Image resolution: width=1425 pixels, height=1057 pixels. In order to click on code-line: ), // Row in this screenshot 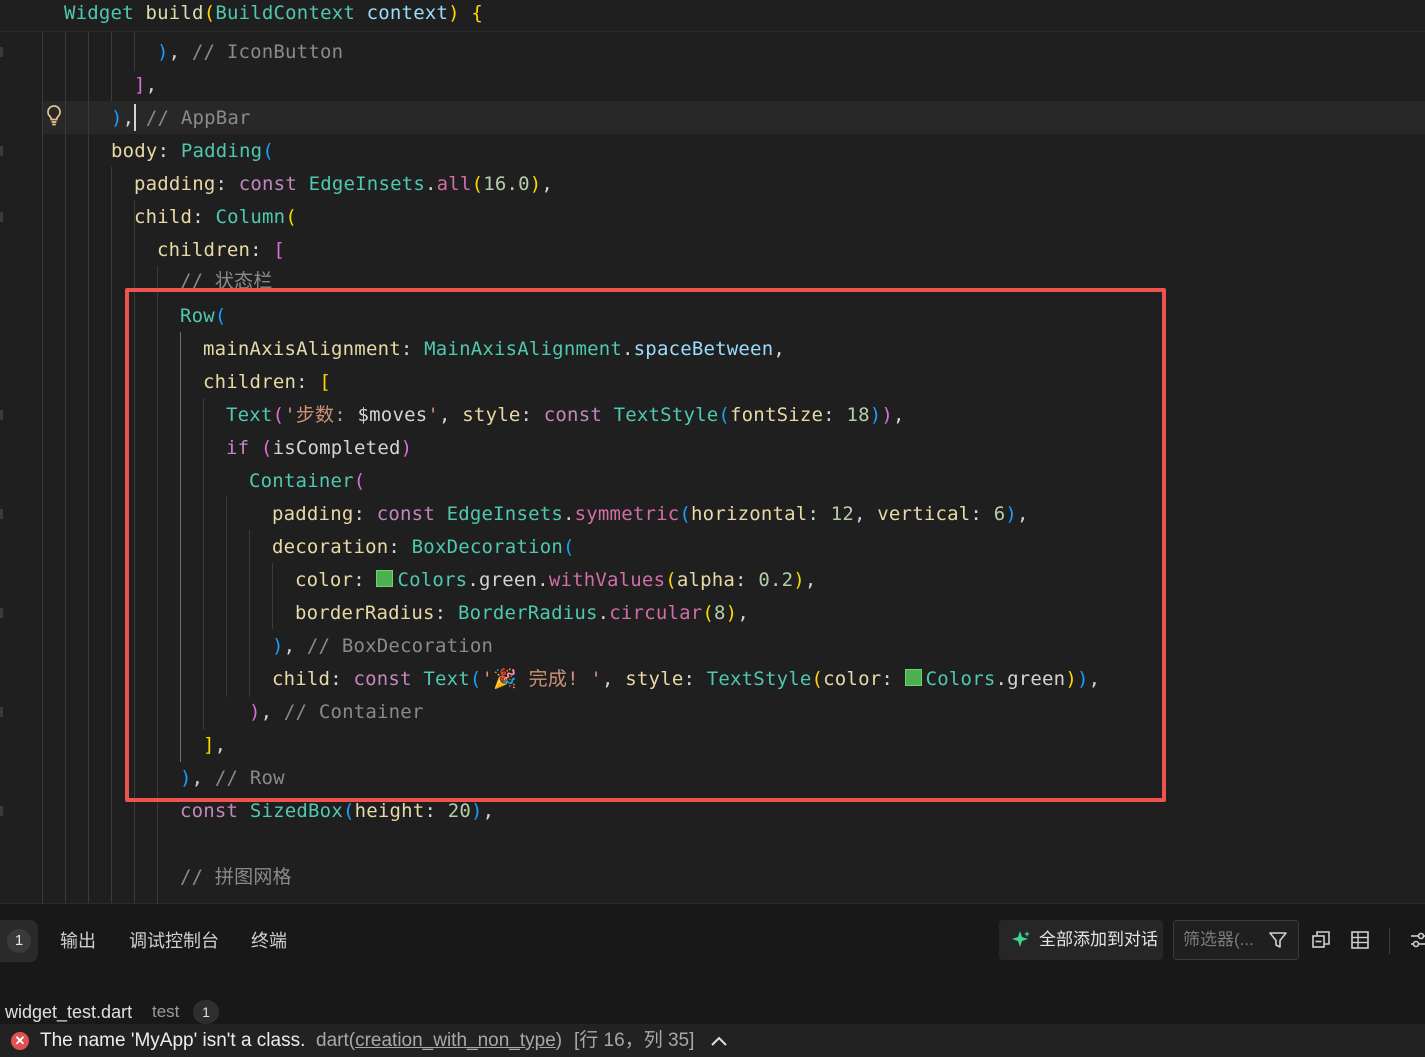, I will do `click(142, 778)`.